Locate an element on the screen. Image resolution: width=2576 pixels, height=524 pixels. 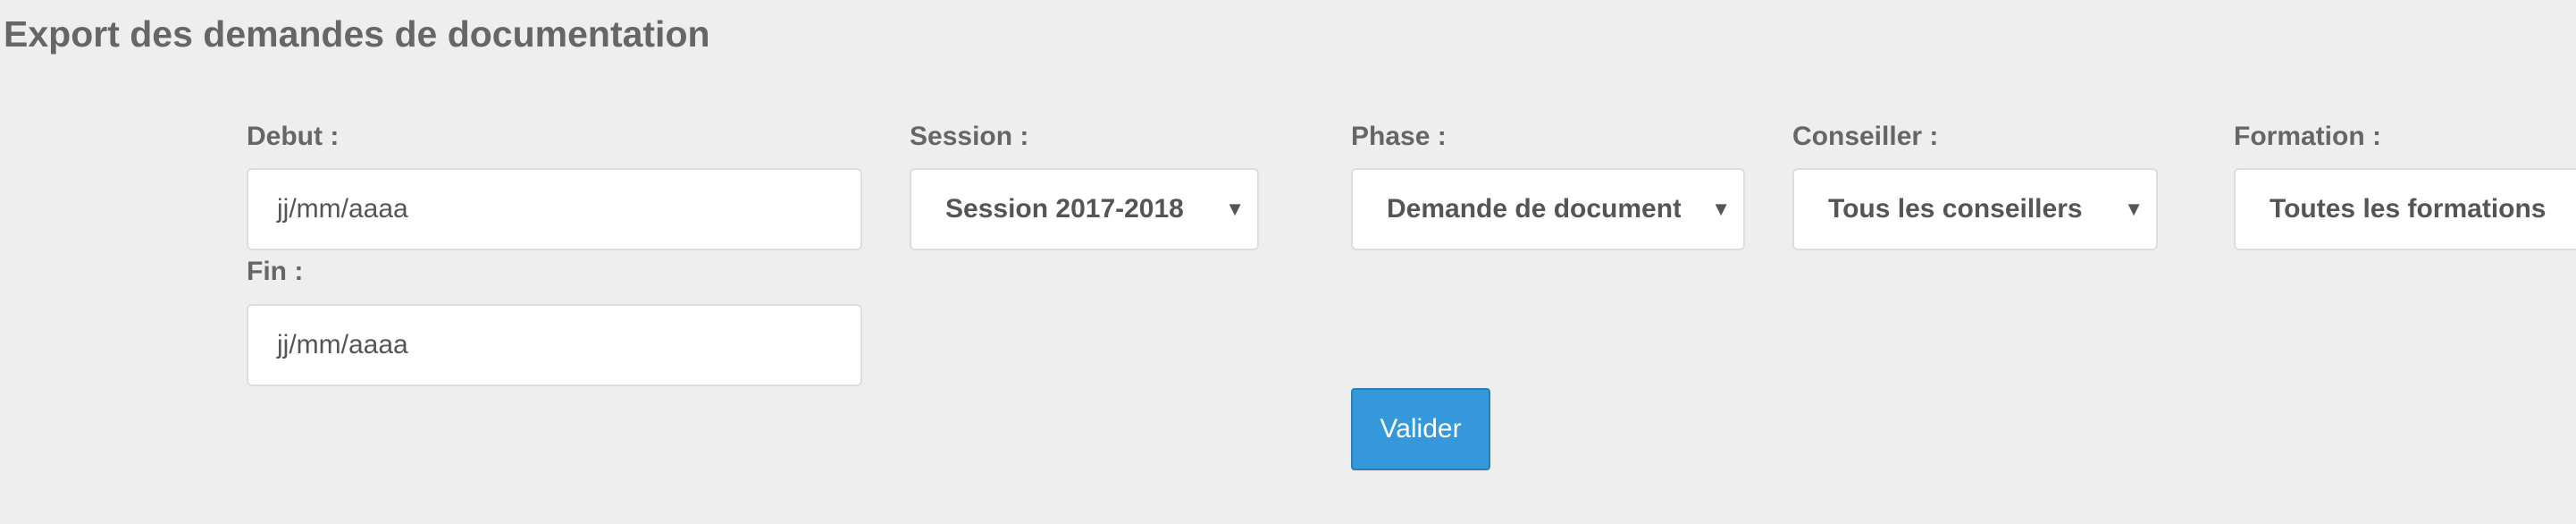
formation-label: Formation : is located at coordinates (2307, 136).